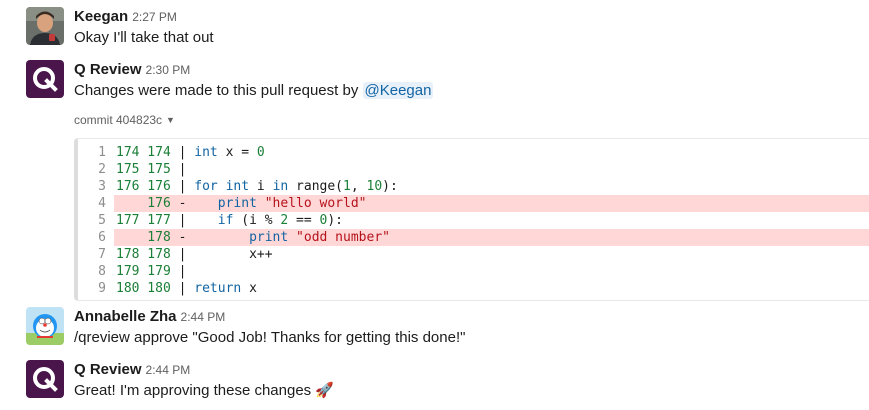 This screenshot has width=869, height=410. I want to click on line-number: 3, so click(102, 186).